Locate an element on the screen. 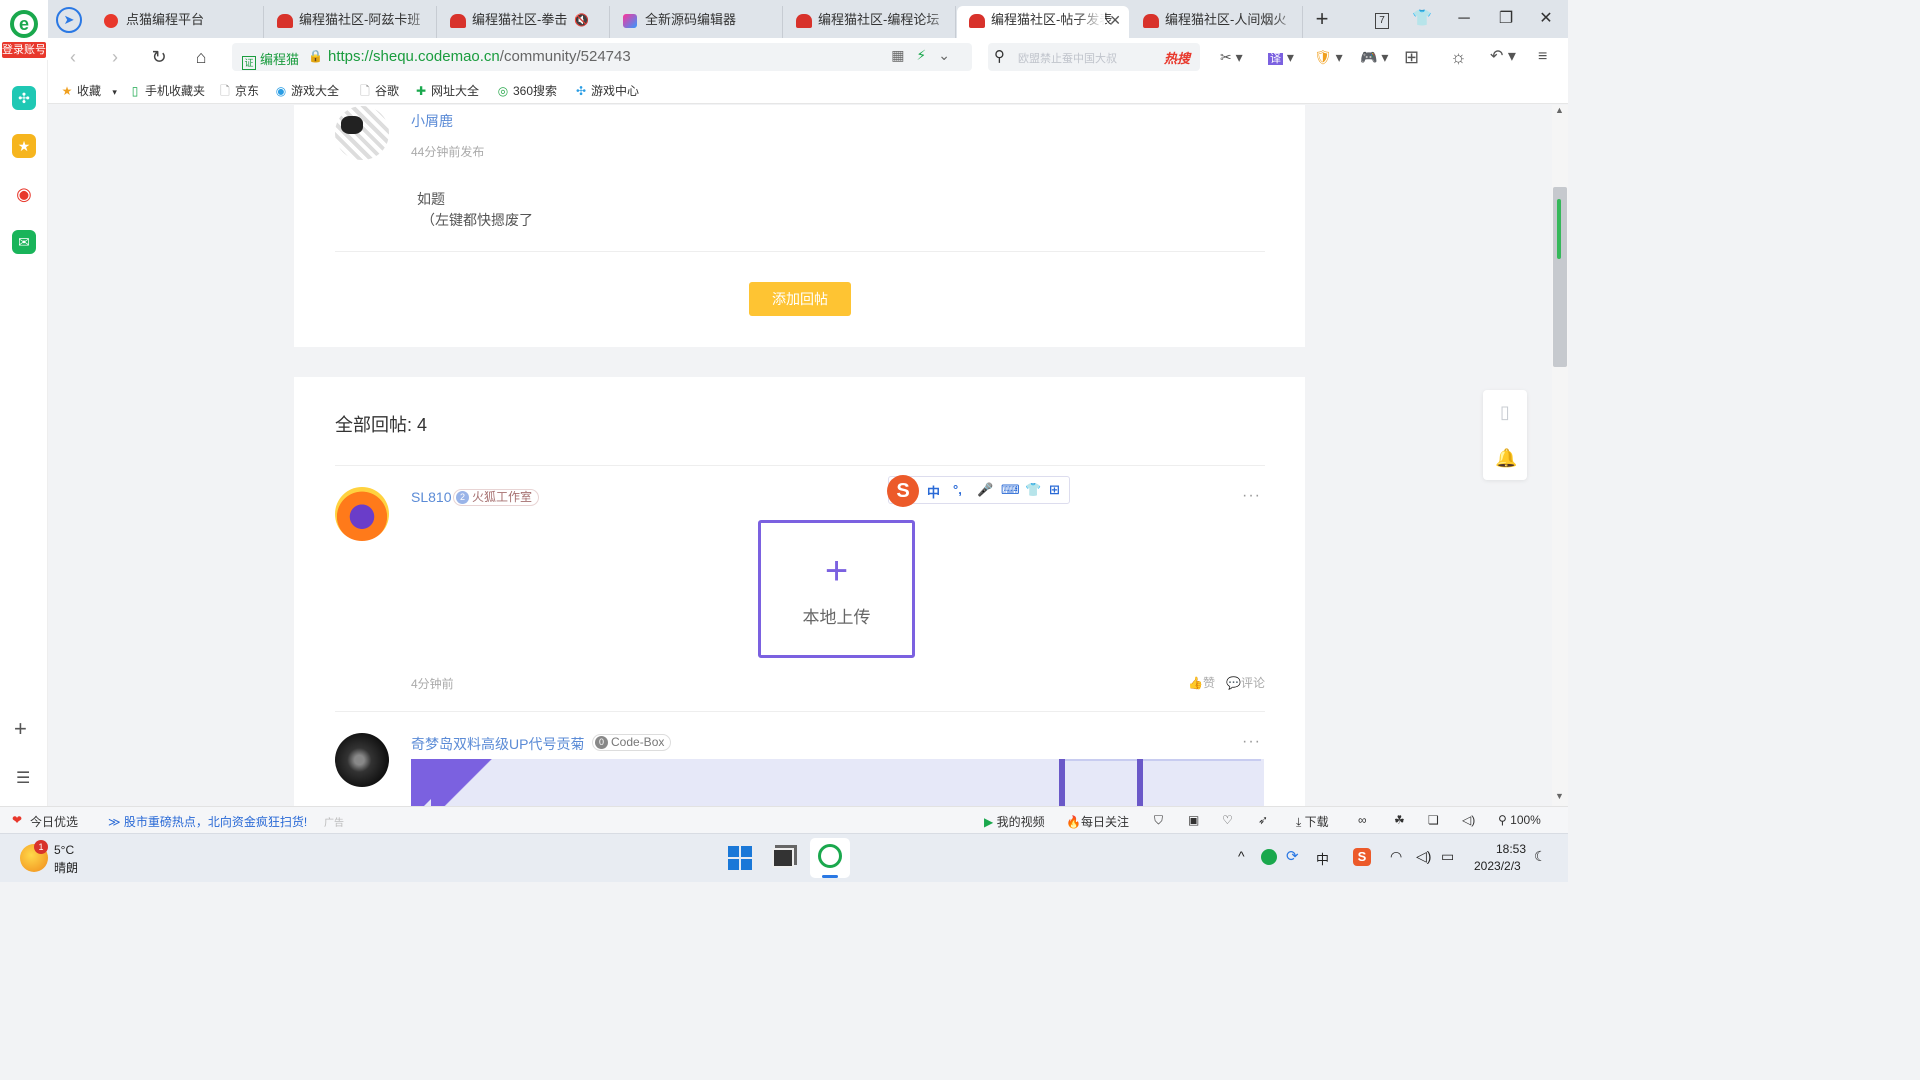 The width and height of the screenshot is (1920, 1080). image-icon: ▣ is located at coordinates (1193, 820).